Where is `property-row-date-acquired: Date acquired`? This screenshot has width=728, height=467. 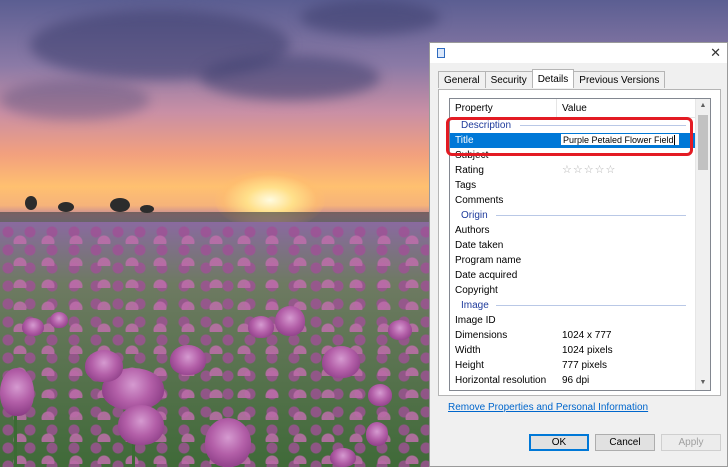 property-row-date-acquired: Date acquired is located at coordinates (573, 275).